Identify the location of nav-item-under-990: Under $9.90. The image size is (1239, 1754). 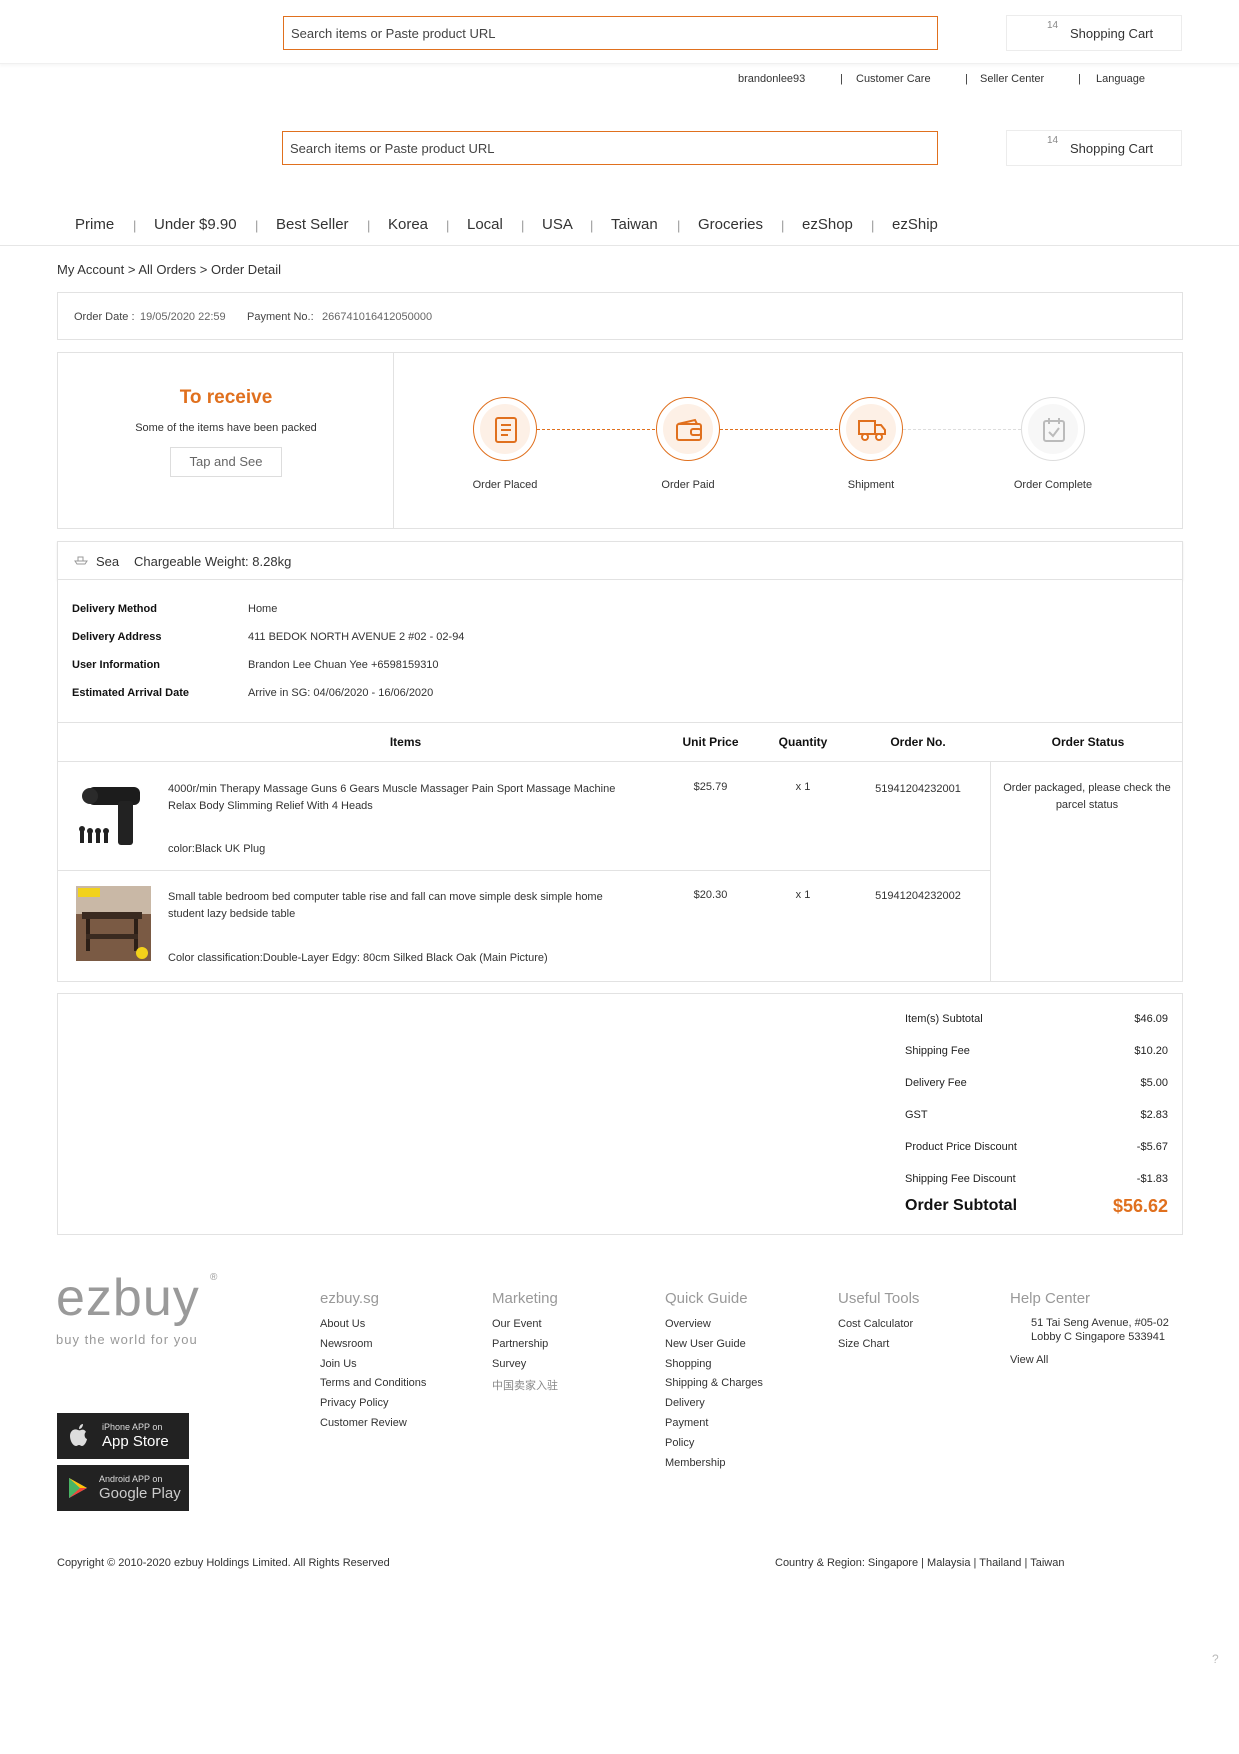
(195, 224).